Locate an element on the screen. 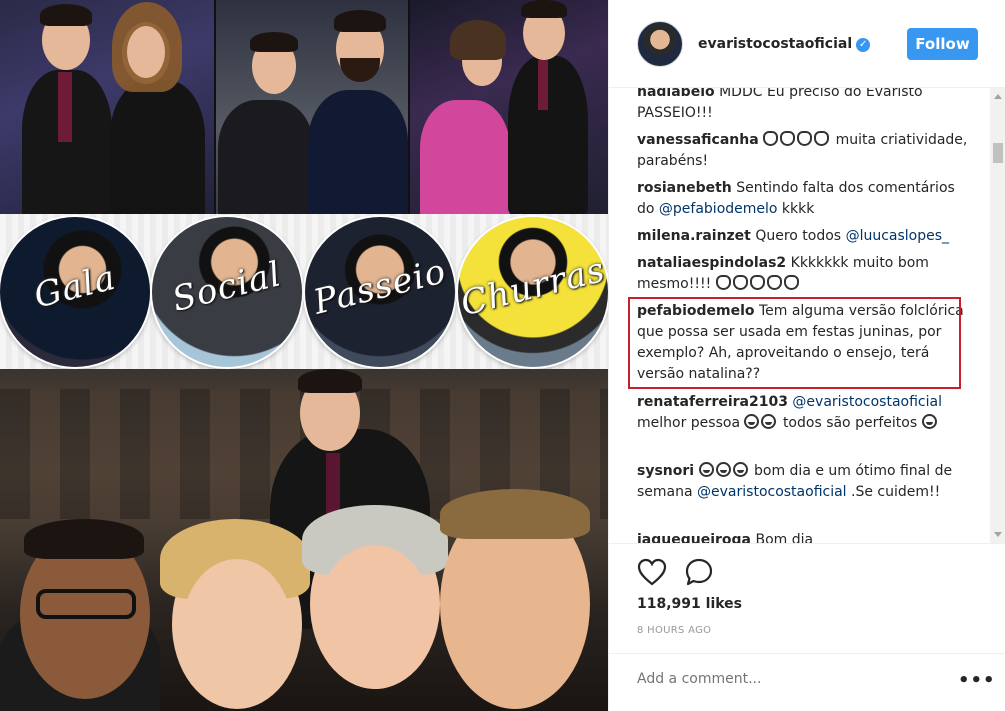 The width and height of the screenshot is (1005, 711). comment-username: vanessaficanha is located at coordinates (698, 140).